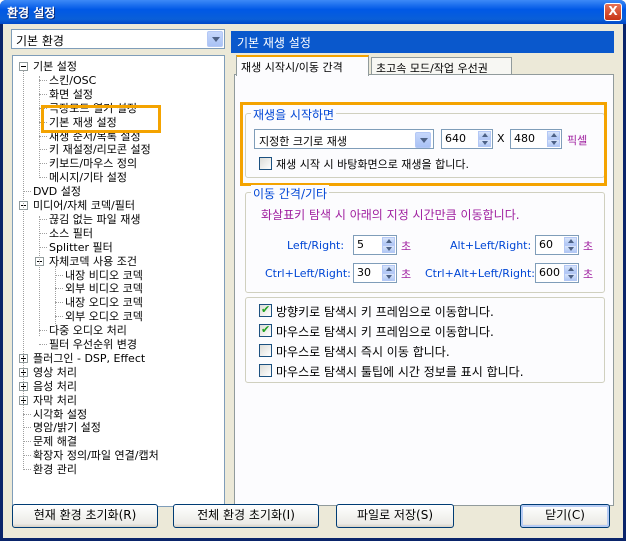 This screenshot has height=541, width=626. What do you see at coordinates (302, 65) in the screenshot?
I see `tab-start-move: 재생 시작시/이동 간격` at bounding box center [302, 65].